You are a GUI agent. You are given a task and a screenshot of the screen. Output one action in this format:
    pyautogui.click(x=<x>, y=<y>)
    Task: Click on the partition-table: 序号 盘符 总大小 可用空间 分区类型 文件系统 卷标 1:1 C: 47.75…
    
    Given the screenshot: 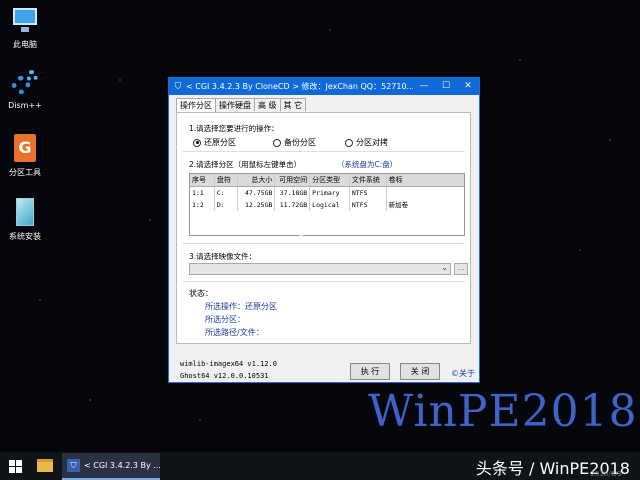 What is the action you would take?
    pyautogui.click(x=327, y=204)
    